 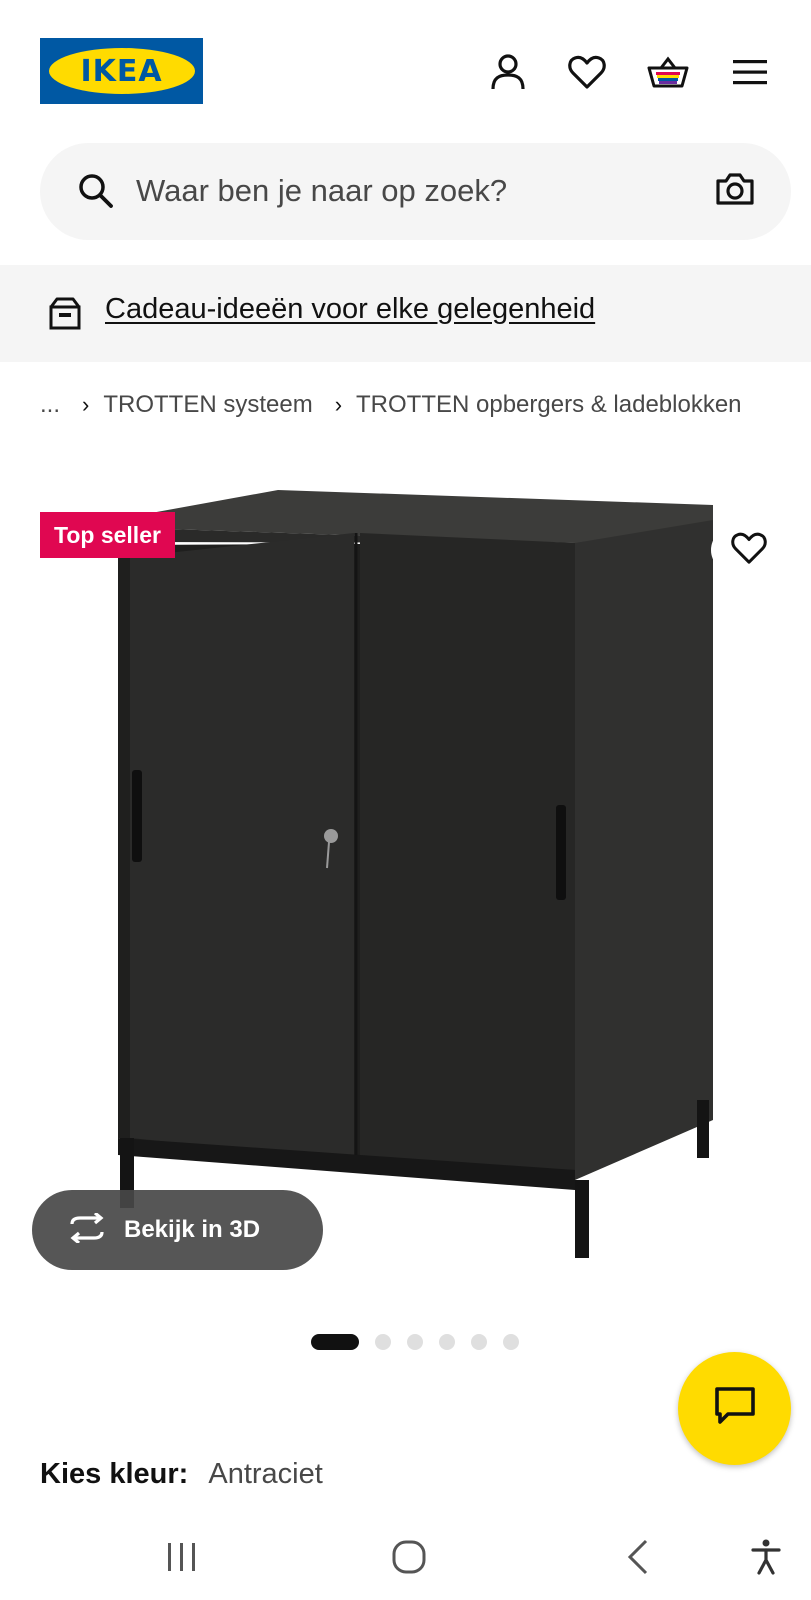 I want to click on gift-ideas-banner: Cadeau-ideeën voor elke gelegenheid, so click(x=405, y=313).